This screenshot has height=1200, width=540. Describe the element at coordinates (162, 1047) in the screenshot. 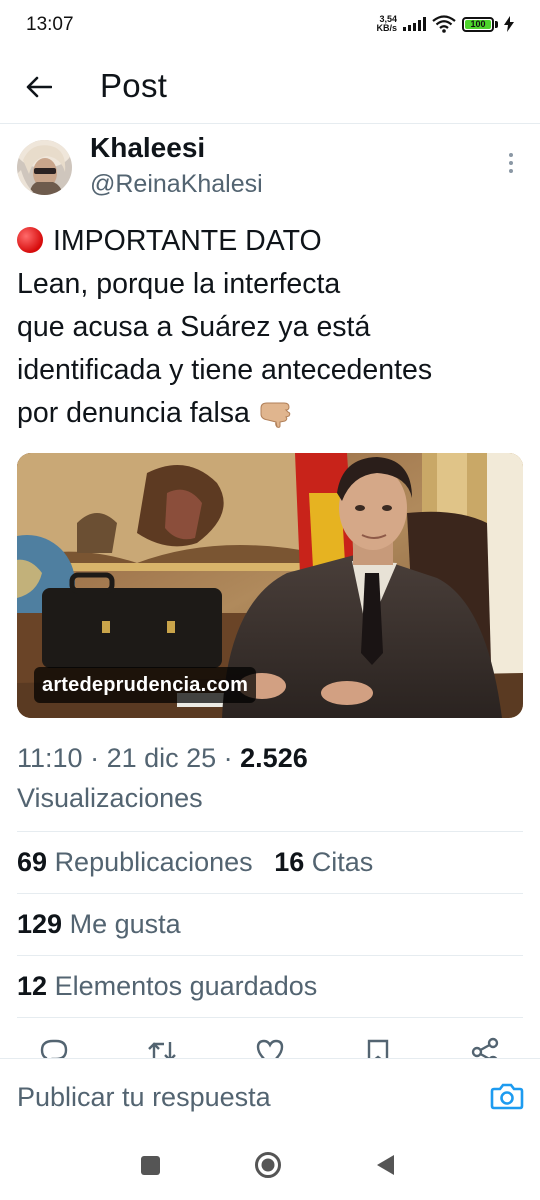

I see `repost-icon` at that location.